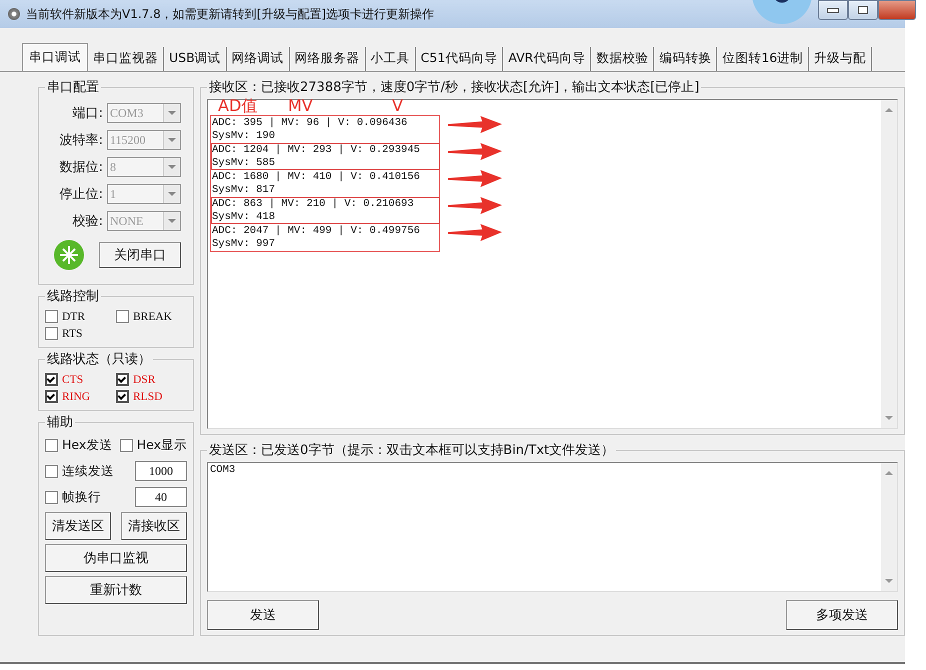  What do you see at coordinates (263, 615) in the screenshot?
I see `send-button: 发送` at bounding box center [263, 615].